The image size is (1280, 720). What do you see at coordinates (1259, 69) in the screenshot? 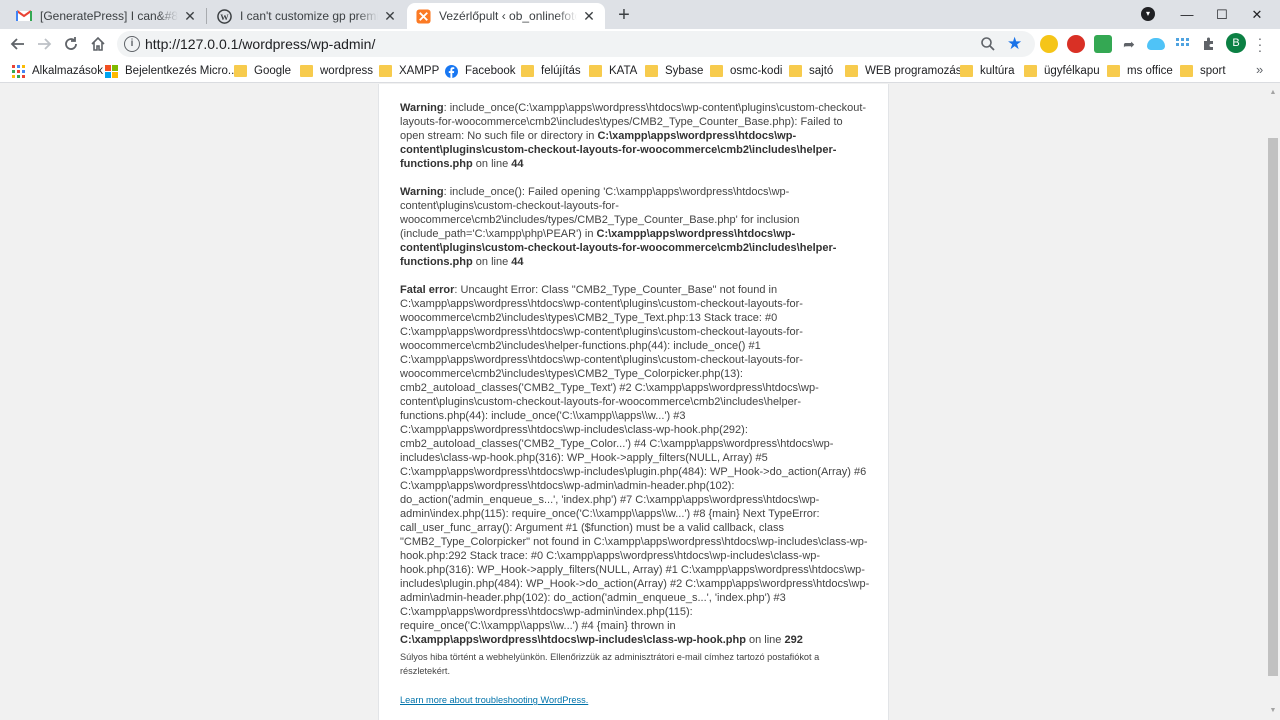
I see `more-bookmarks-icon: »` at bounding box center [1259, 69].